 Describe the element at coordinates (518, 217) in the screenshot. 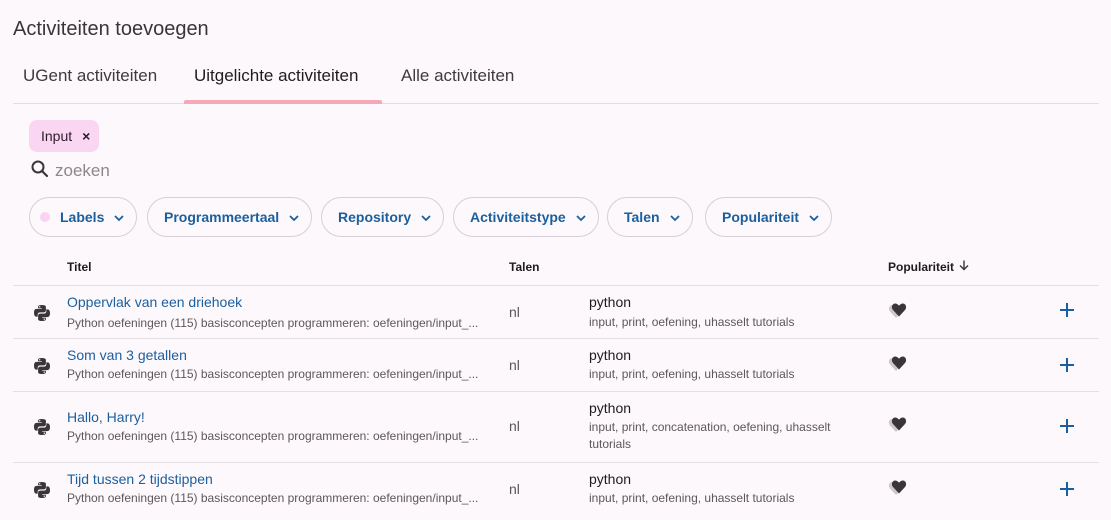

I see `filter-label: Activiteitstype` at that location.